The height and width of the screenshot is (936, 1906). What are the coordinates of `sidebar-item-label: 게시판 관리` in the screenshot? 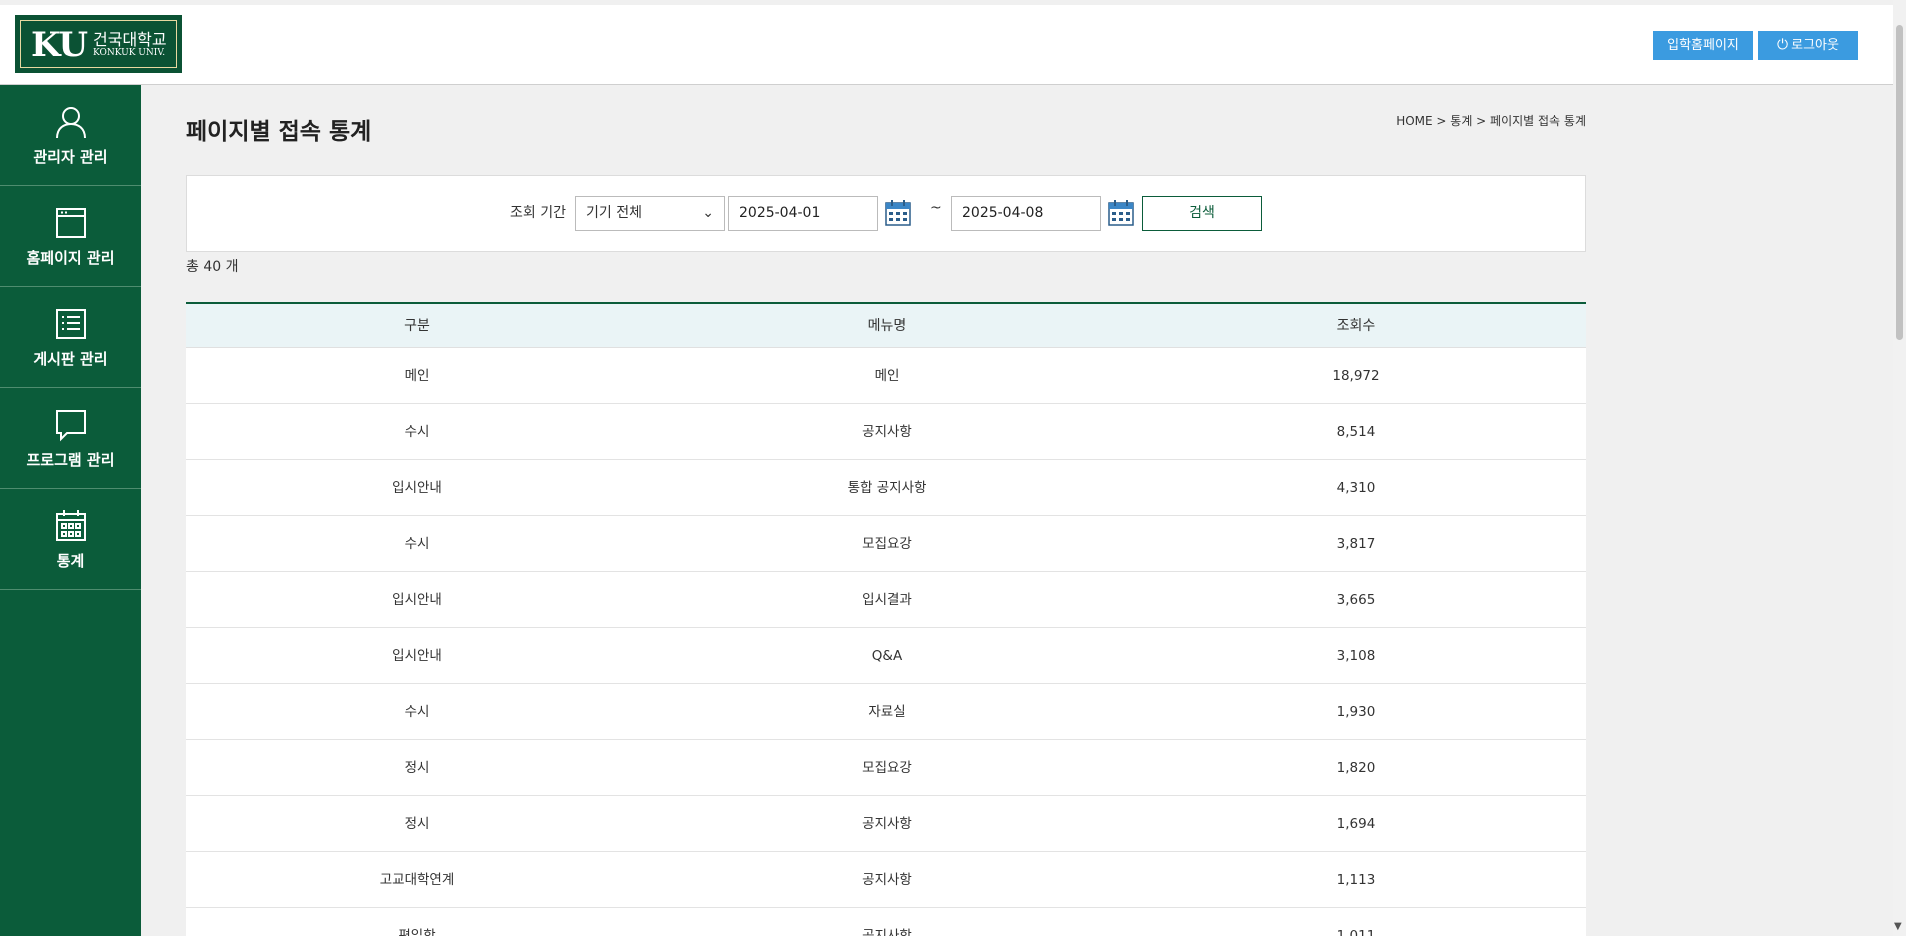 It's located at (70, 358).